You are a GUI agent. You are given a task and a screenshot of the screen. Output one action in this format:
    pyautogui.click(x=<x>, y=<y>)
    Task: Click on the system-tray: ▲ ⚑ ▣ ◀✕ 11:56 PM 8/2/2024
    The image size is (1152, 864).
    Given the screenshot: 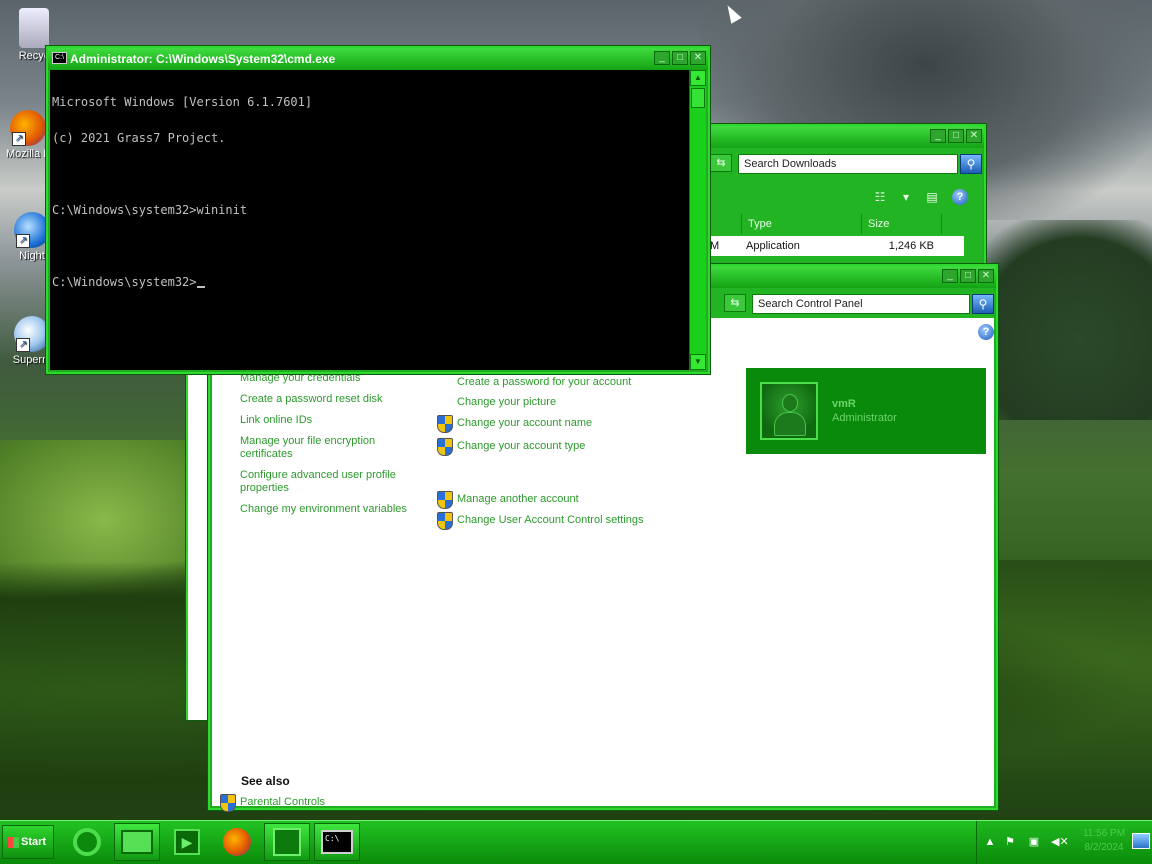 What is the action you would take?
    pyautogui.click(x=1064, y=842)
    